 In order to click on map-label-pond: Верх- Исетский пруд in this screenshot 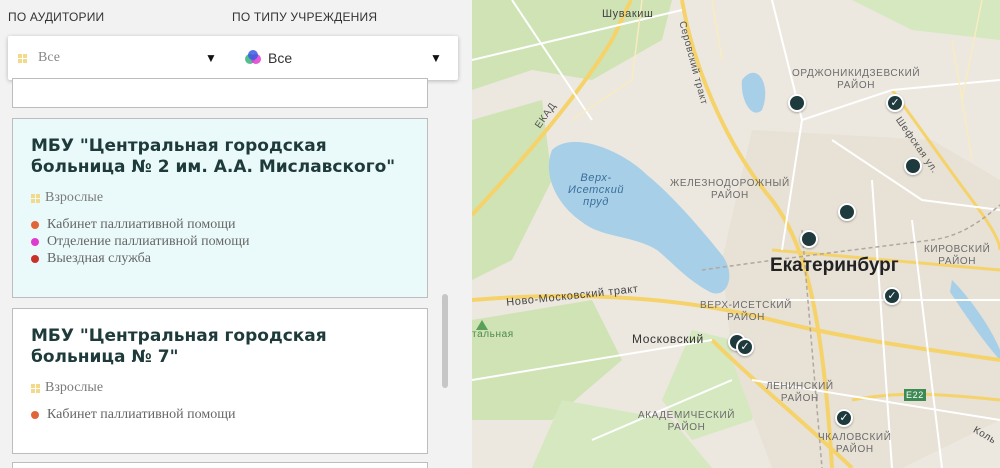, I will do `click(596, 190)`.